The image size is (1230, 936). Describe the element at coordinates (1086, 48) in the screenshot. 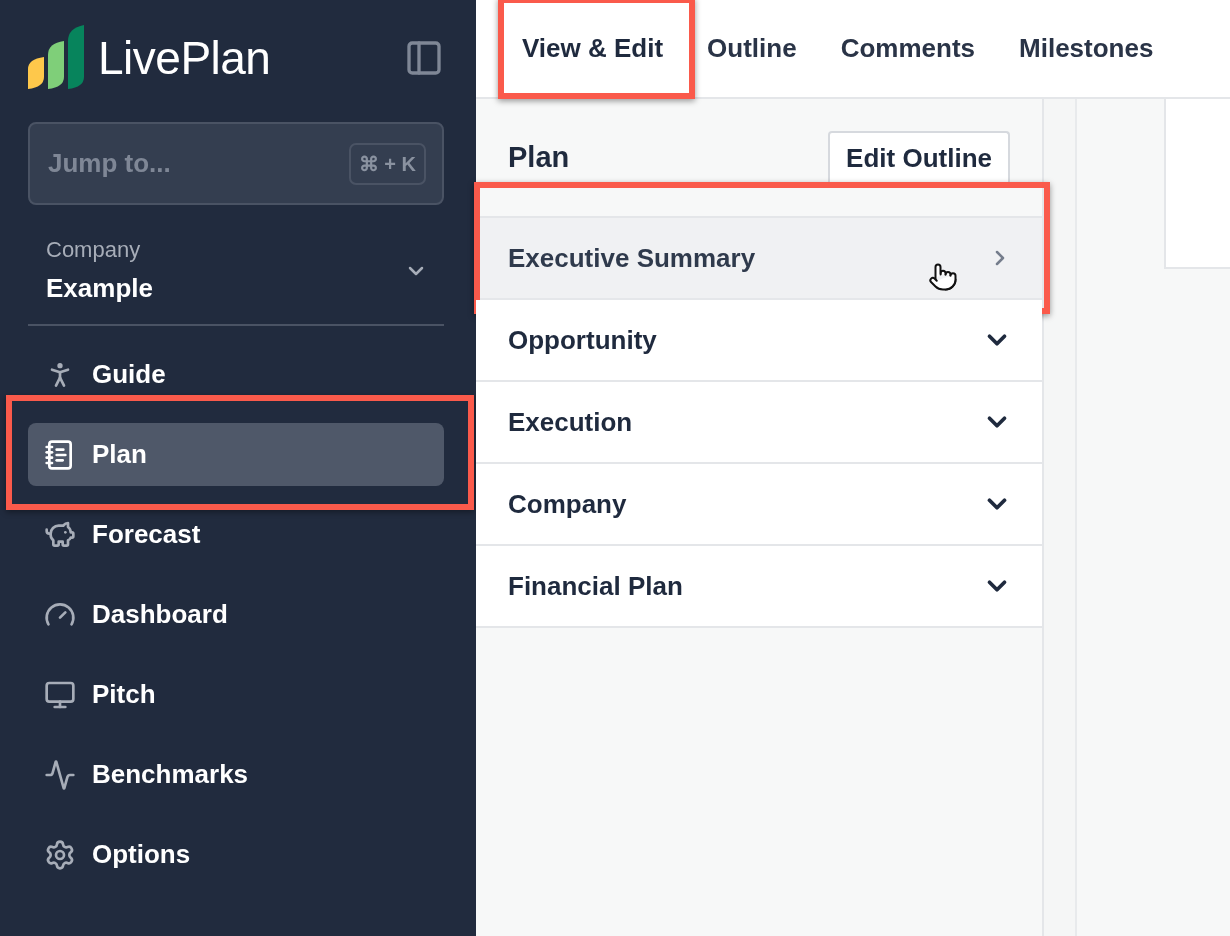

I see `tab: Milestones` at that location.